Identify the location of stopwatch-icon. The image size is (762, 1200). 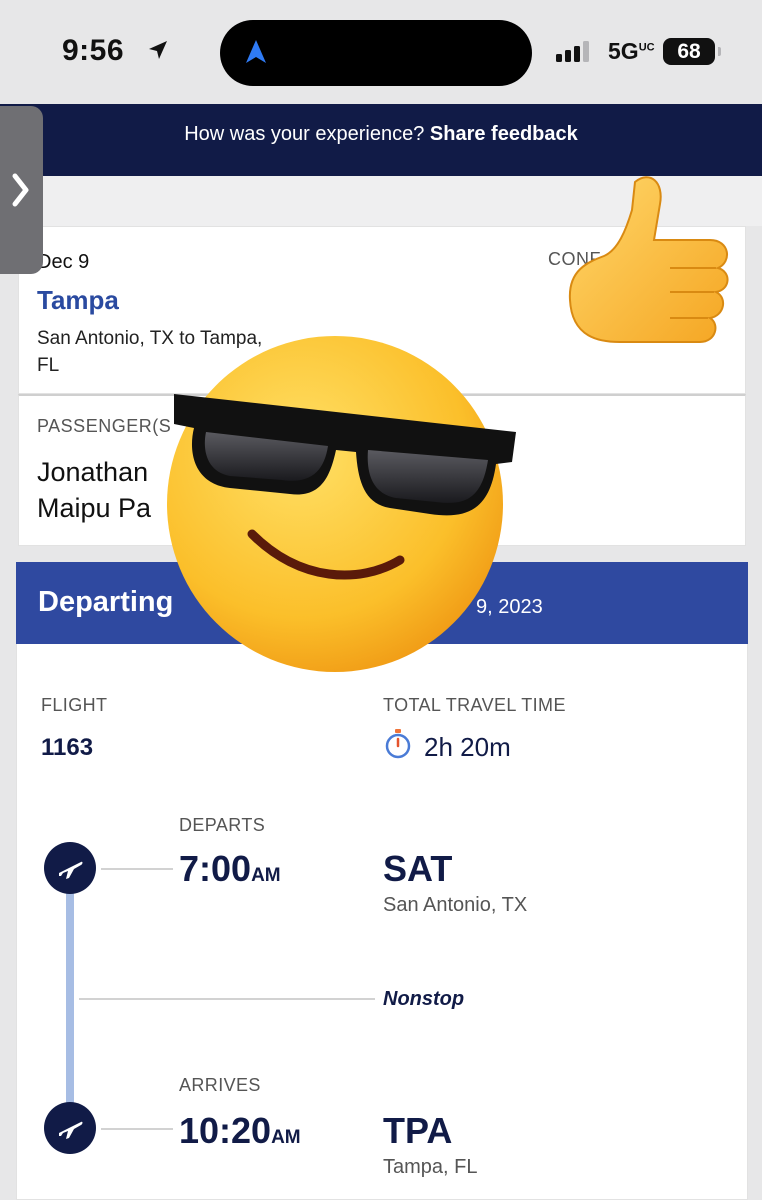
(398, 744).